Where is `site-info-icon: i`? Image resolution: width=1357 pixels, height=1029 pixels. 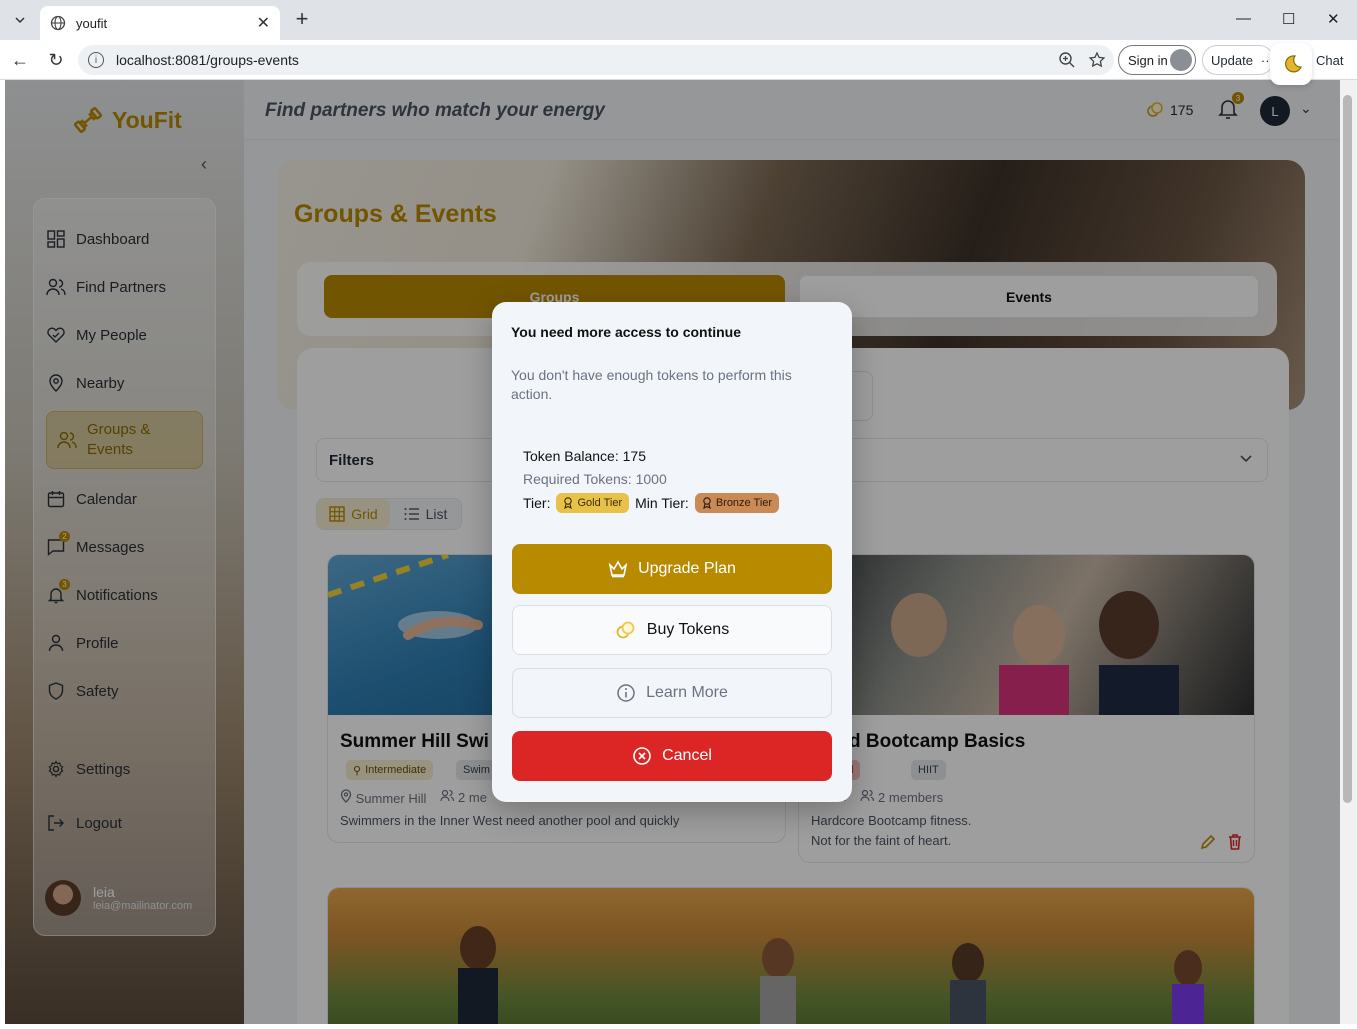
site-info-icon: i is located at coordinates (96, 60).